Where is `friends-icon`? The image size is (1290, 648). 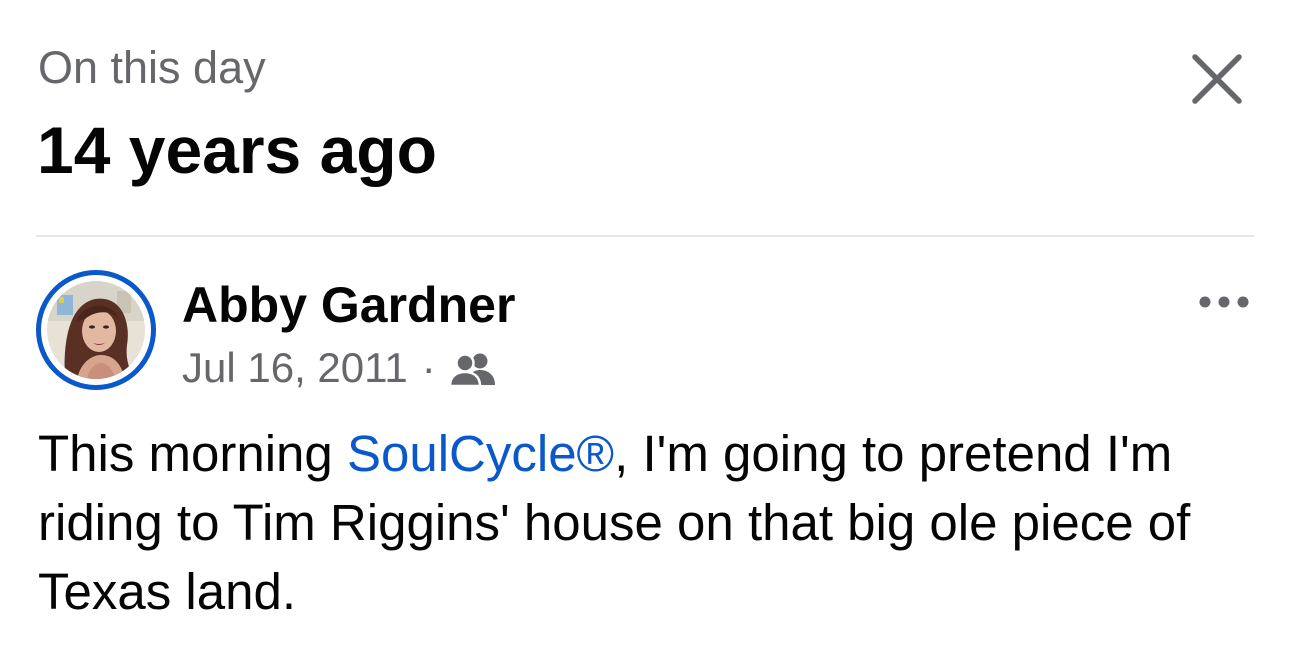
friends-icon is located at coordinates (472, 369).